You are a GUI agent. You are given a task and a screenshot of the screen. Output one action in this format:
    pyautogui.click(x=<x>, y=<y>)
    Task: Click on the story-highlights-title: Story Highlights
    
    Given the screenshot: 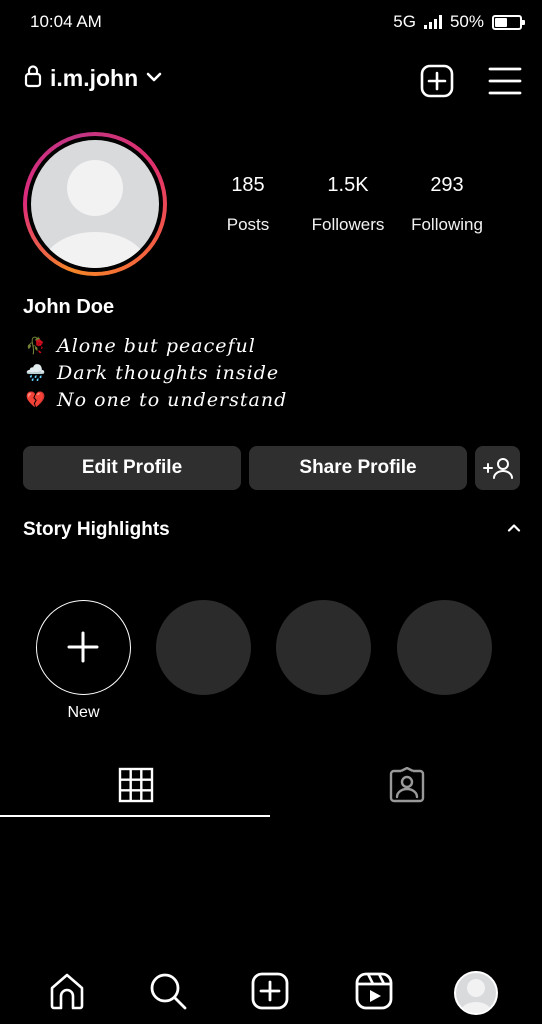 What is the action you would take?
    pyautogui.click(x=96, y=529)
    